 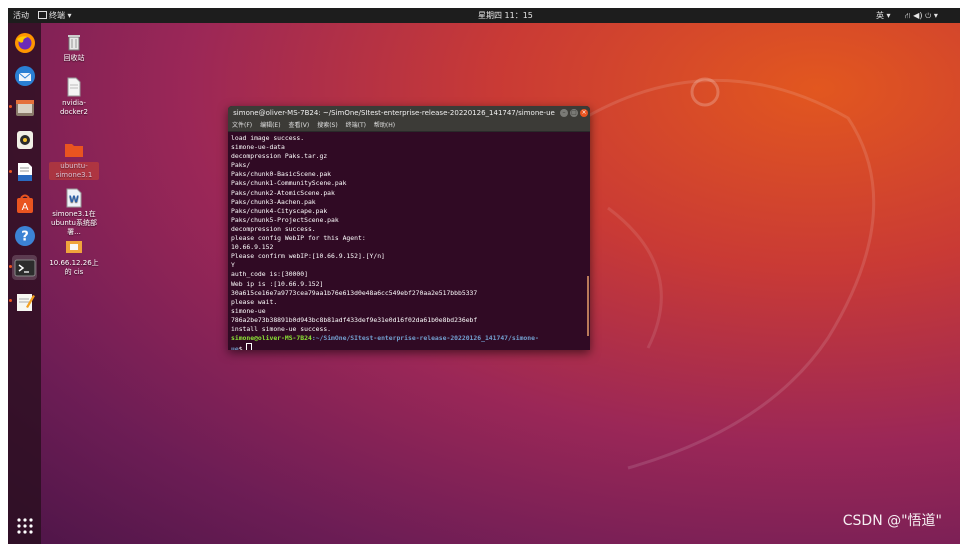 What do you see at coordinates (327, 125) in the screenshot?
I see `menu-search: 搜索(S)` at bounding box center [327, 125].